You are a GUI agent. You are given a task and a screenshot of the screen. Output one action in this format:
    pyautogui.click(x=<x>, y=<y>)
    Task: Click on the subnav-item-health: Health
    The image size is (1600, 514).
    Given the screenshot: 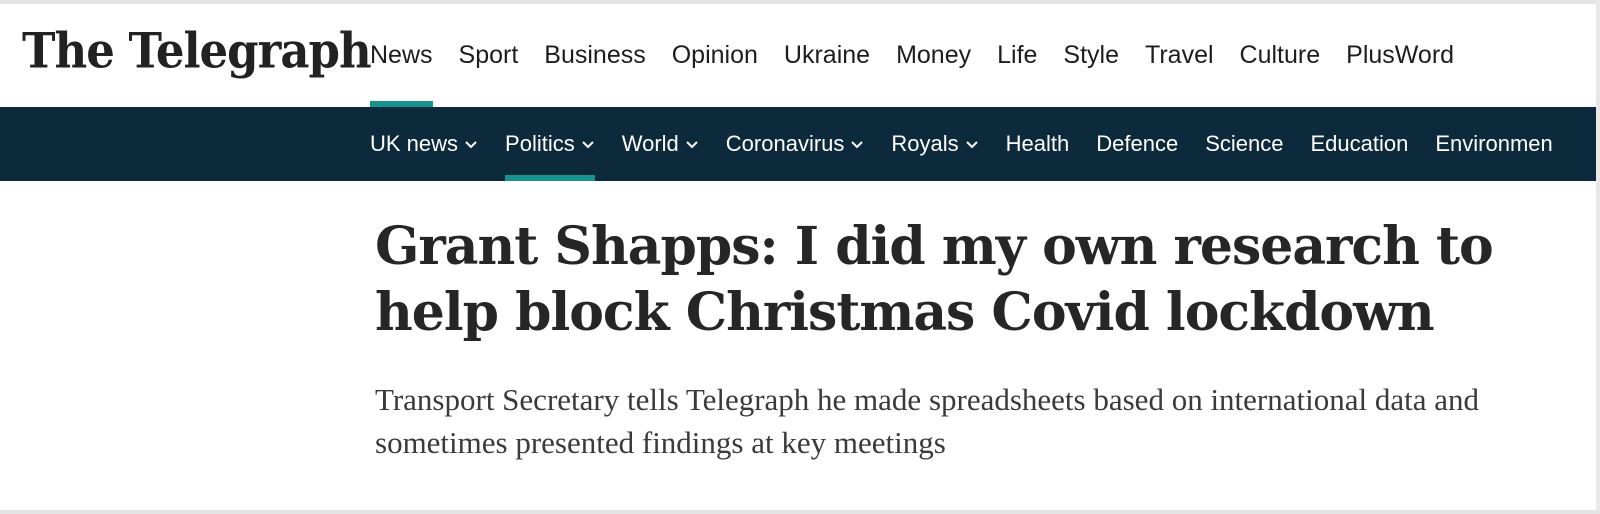 What is the action you would take?
    pyautogui.click(x=1038, y=144)
    